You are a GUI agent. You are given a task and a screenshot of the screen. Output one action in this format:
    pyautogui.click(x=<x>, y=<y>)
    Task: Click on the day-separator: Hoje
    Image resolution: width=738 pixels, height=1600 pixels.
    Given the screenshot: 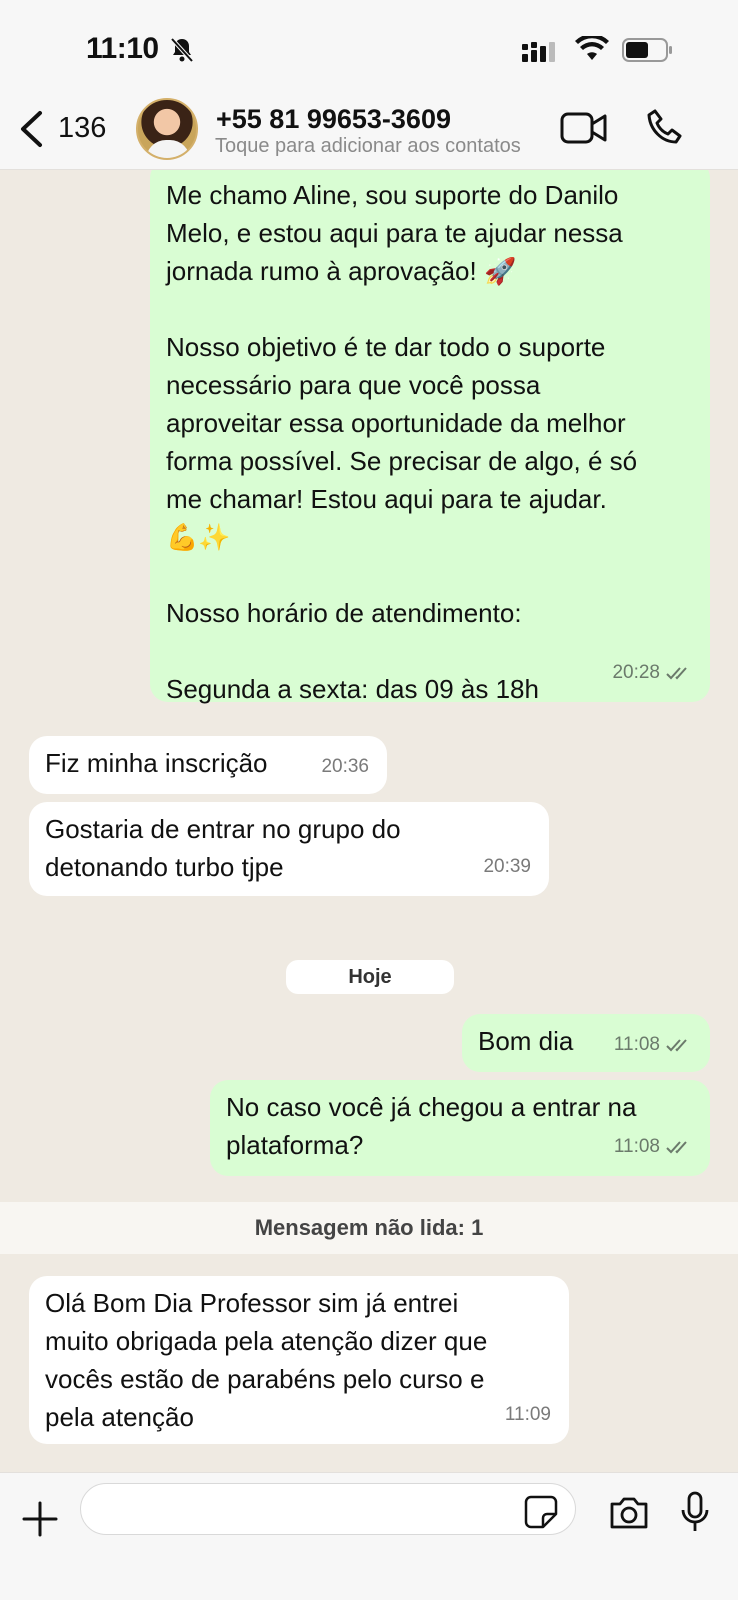 What is the action you would take?
    pyautogui.click(x=370, y=977)
    